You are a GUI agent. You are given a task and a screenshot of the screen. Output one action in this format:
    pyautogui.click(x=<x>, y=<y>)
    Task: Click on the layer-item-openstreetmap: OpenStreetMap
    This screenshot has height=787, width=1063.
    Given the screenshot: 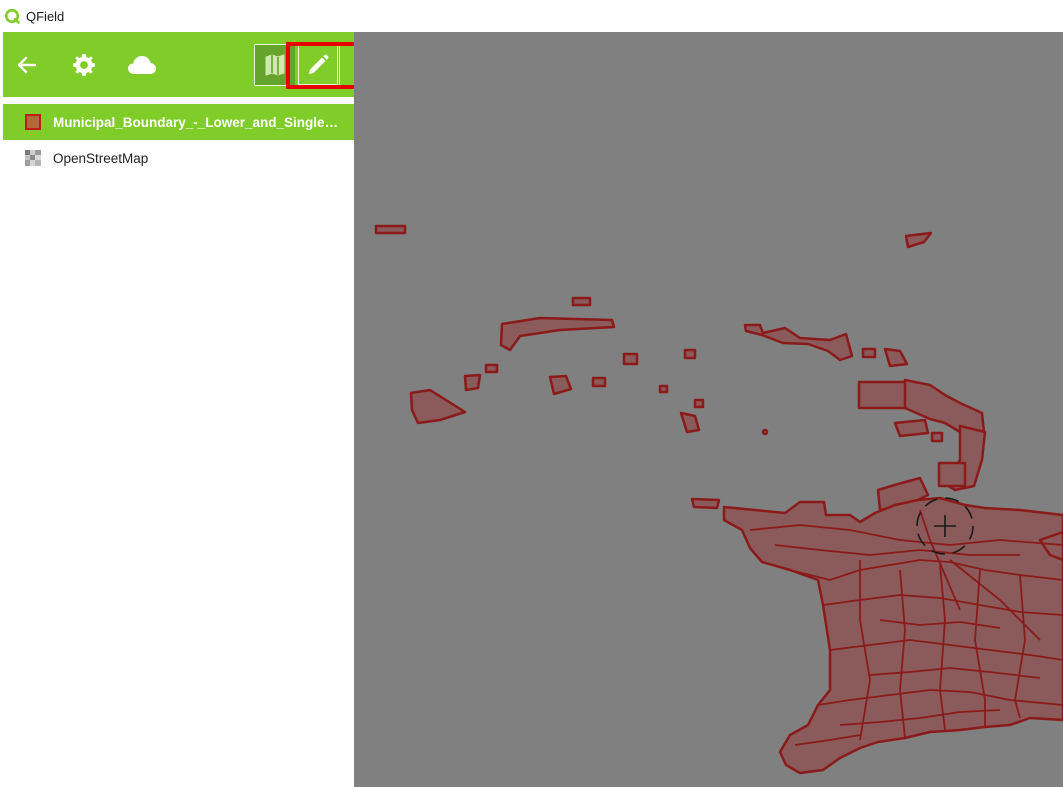 What is the action you would take?
    pyautogui.click(x=178, y=158)
    